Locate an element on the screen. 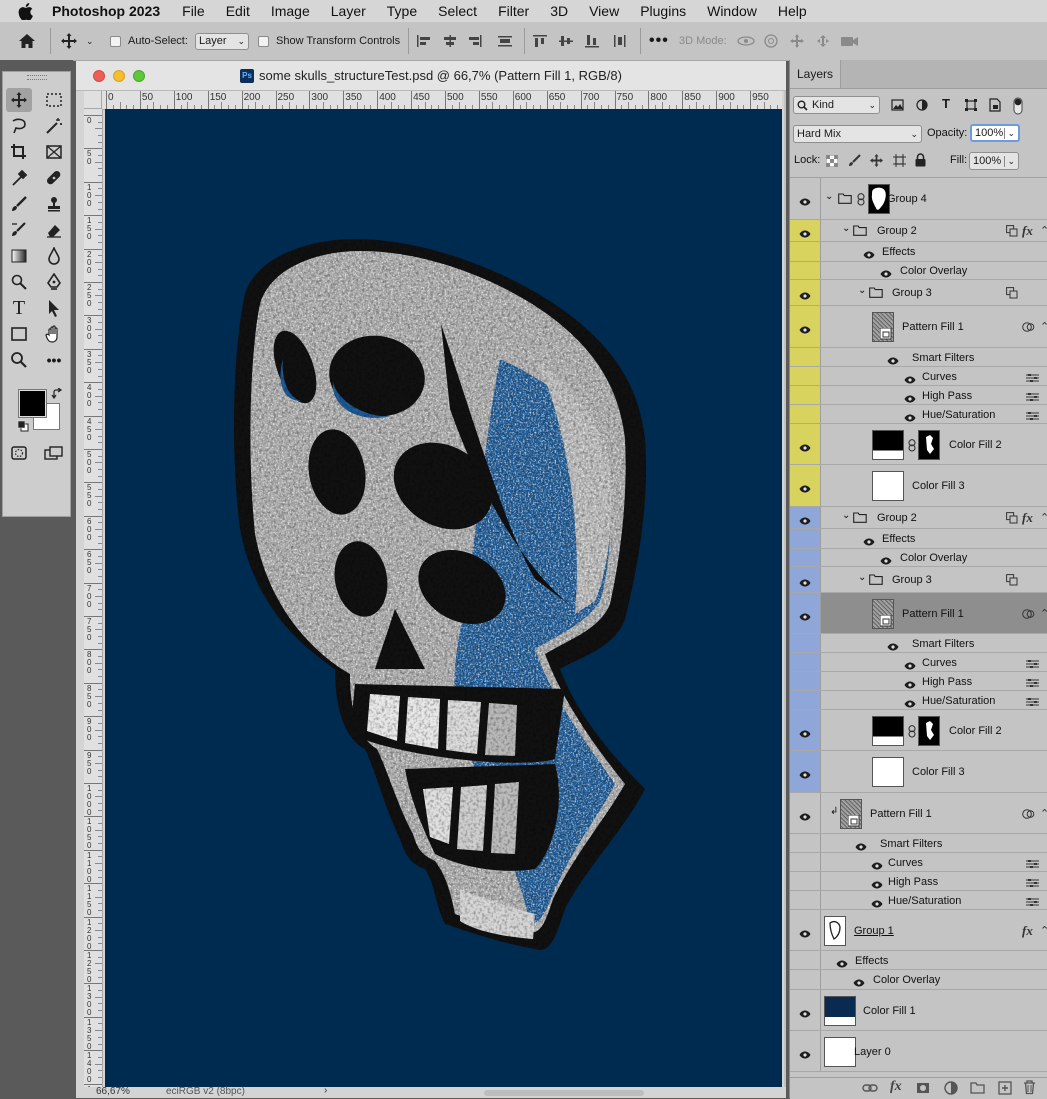 The width and height of the screenshot is (1047, 1099). layer-row: ⌄ Group 3 is located at coordinates (918, 293).